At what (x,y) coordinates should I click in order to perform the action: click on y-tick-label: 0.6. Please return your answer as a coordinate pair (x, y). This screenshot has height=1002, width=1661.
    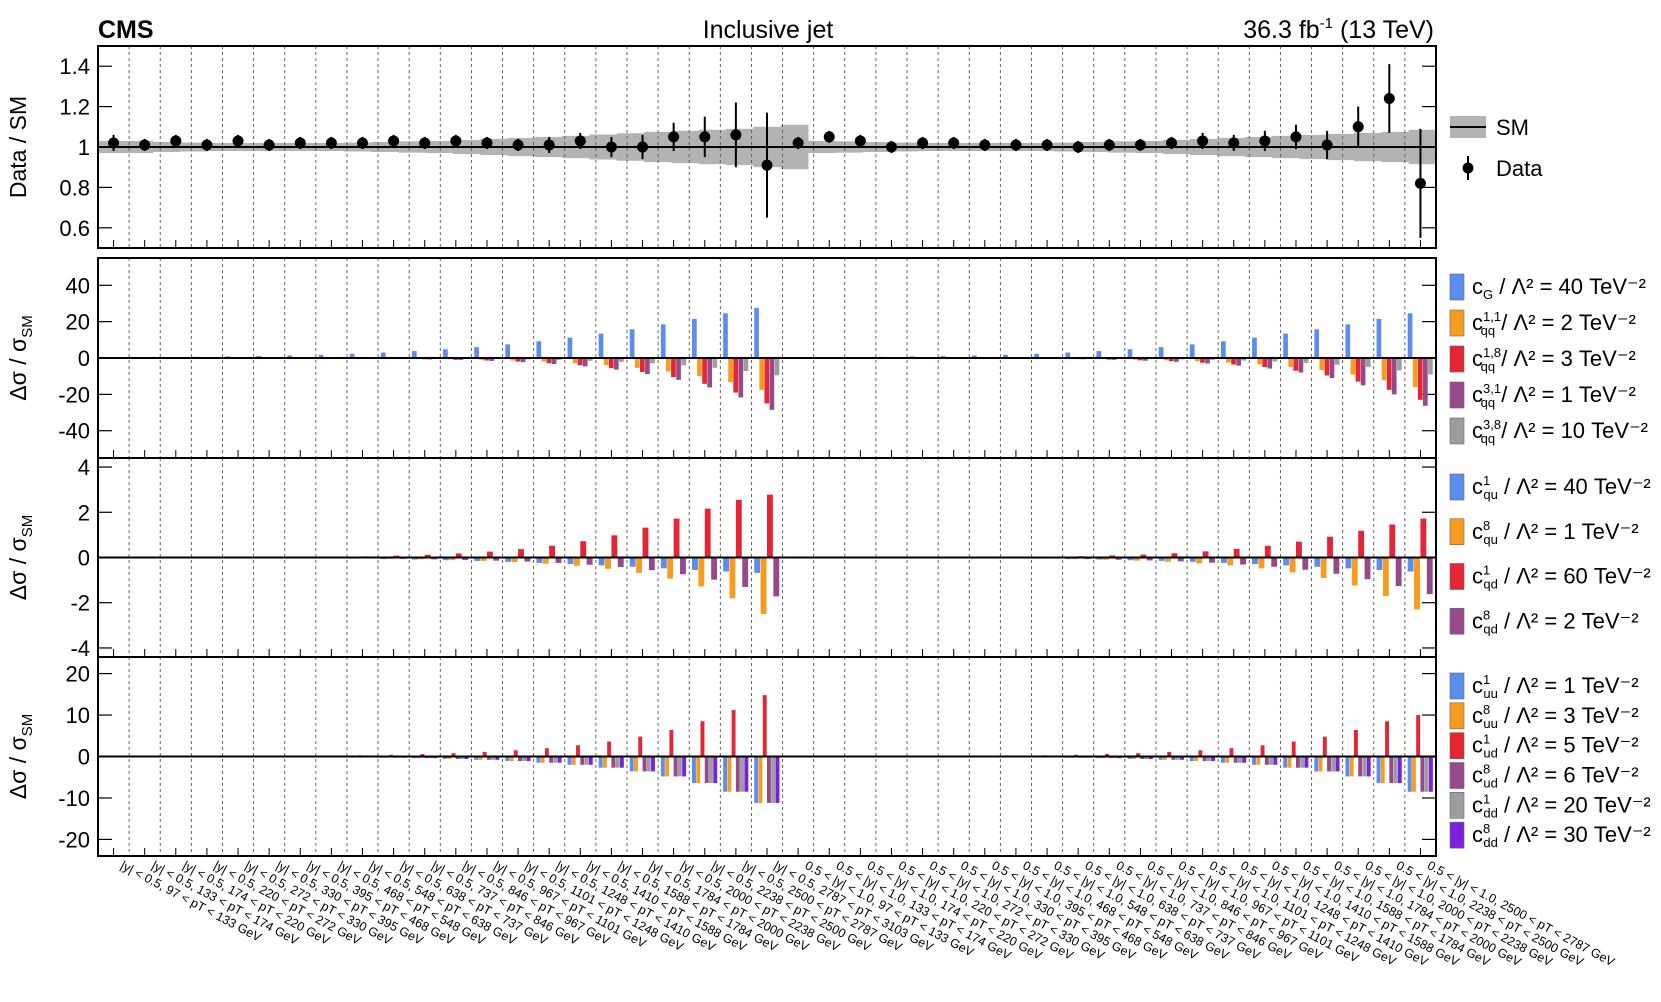
    Looking at the image, I should click on (74, 228).